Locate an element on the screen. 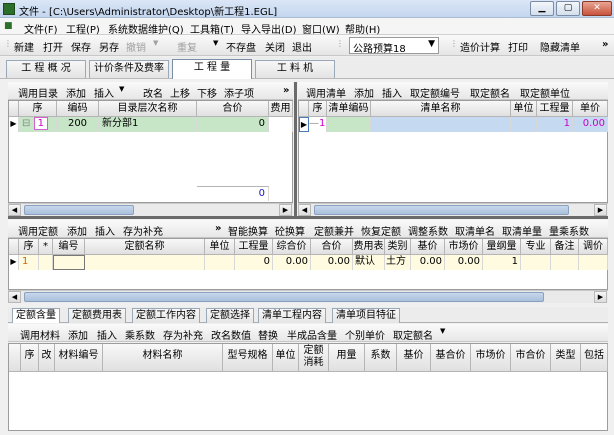  row-quantity: 0 is located at coordinates (254, 262).